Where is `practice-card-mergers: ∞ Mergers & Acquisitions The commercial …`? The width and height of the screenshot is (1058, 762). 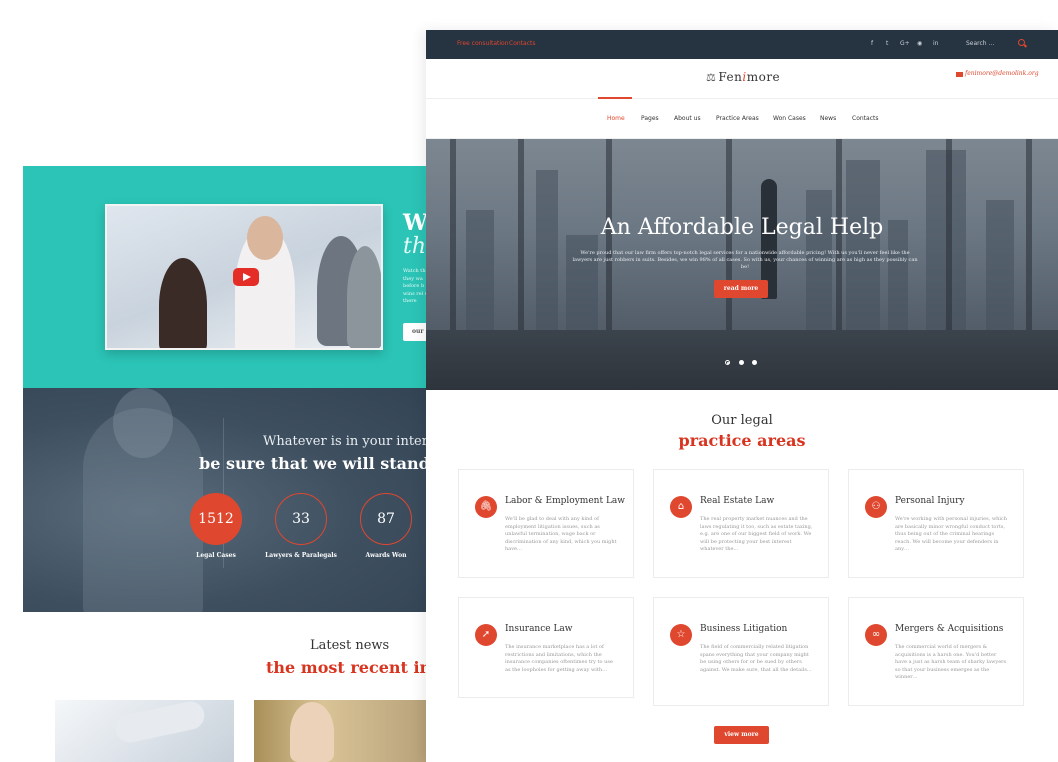
practice-card-mergers: ∞ Mergers & Acquisitions The commercial … is located at coordinates (936, 651).